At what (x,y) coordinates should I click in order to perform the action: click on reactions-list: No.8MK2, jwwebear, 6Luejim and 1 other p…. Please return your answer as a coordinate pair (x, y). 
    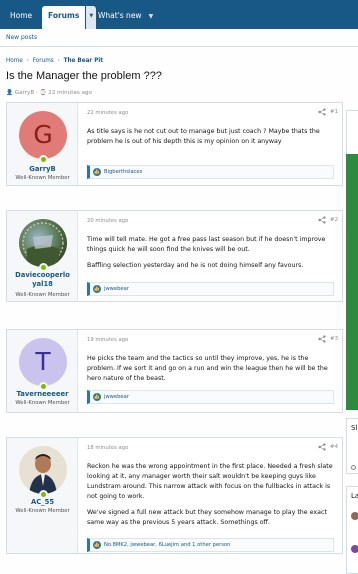
    Looking at the image, I should click on (167, 545).